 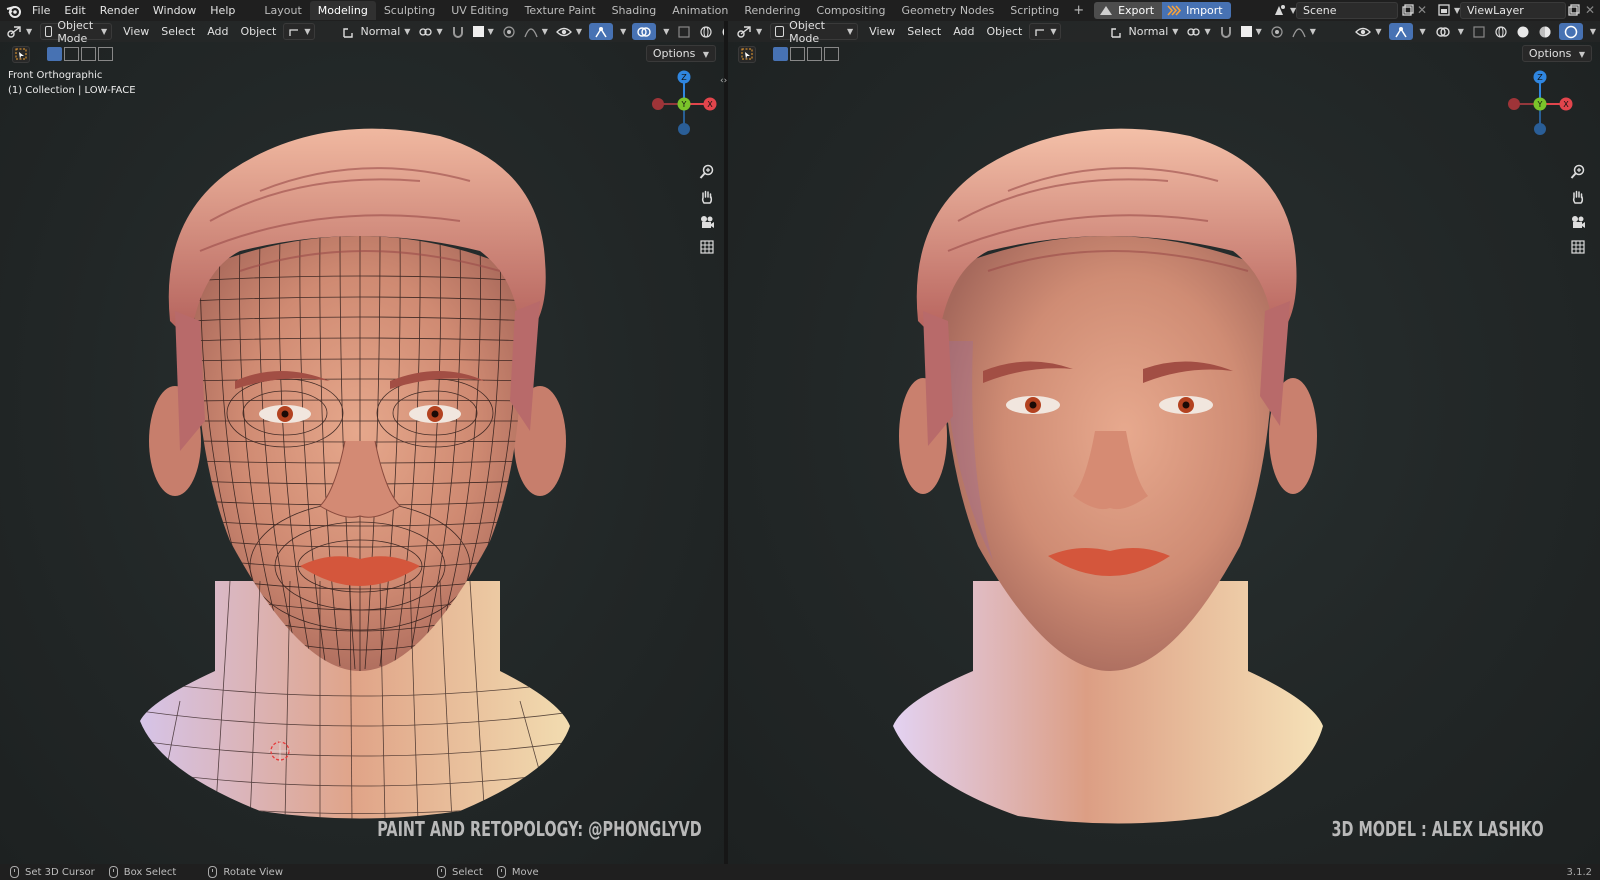 I want to click on remove-scene-icon: ✕, so click(x=1422, y=10).